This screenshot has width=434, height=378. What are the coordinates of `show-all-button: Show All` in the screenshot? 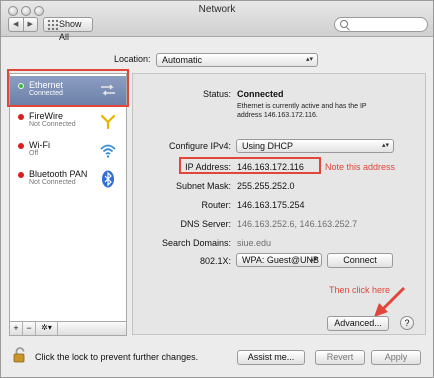 It's located at (68, 29).